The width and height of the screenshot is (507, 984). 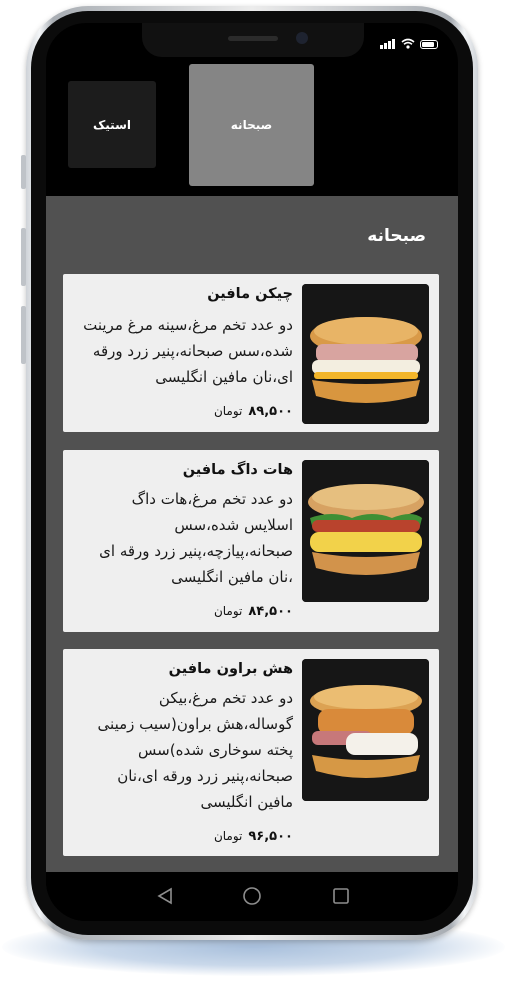 What do you see at coordinates (270, 836) in the screenshot?
I see `price-value: ۹۶,۵۰۰` at bounding box center [270, 836].